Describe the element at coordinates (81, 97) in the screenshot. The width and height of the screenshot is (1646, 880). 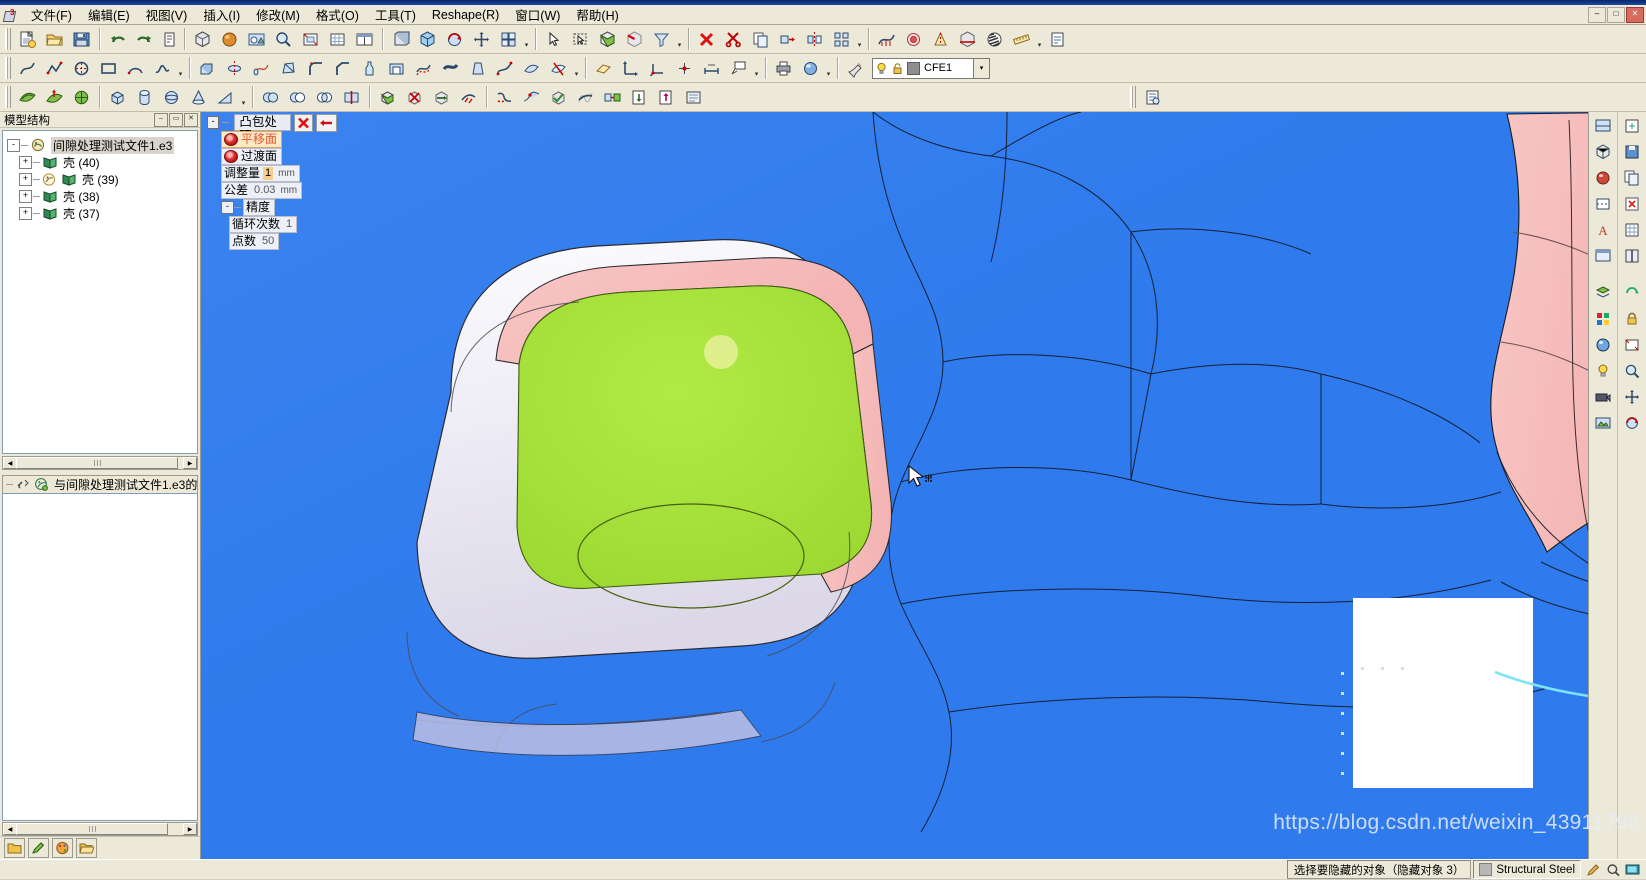
I see `global-shape-button` at that location.